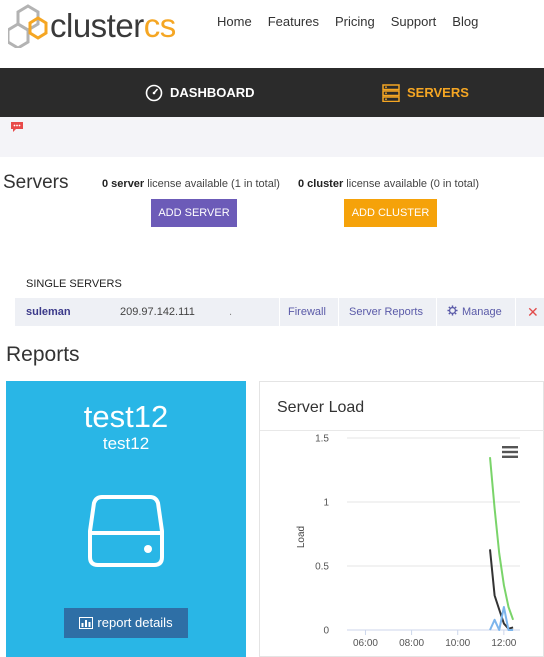 This screenshot has height=657, width=544. Describe the element at coordinates (157, 312) in the screenshot. I see `server-ip: 209.97.142.111` at that location.